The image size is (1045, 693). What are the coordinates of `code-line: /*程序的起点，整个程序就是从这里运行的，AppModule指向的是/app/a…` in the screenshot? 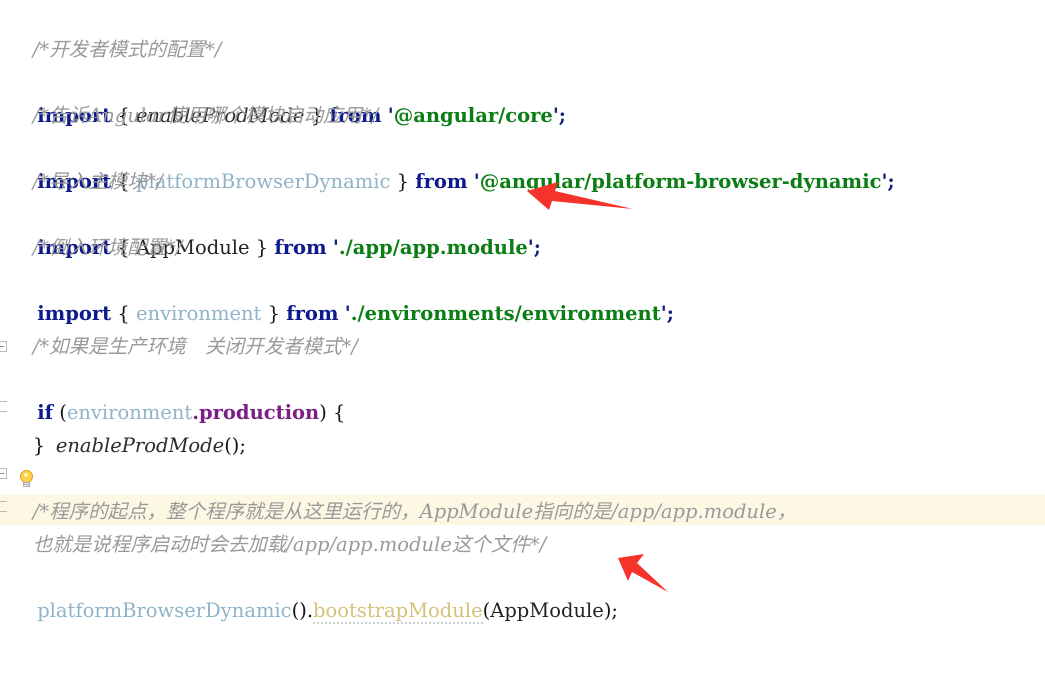 It's located at (522, 492).